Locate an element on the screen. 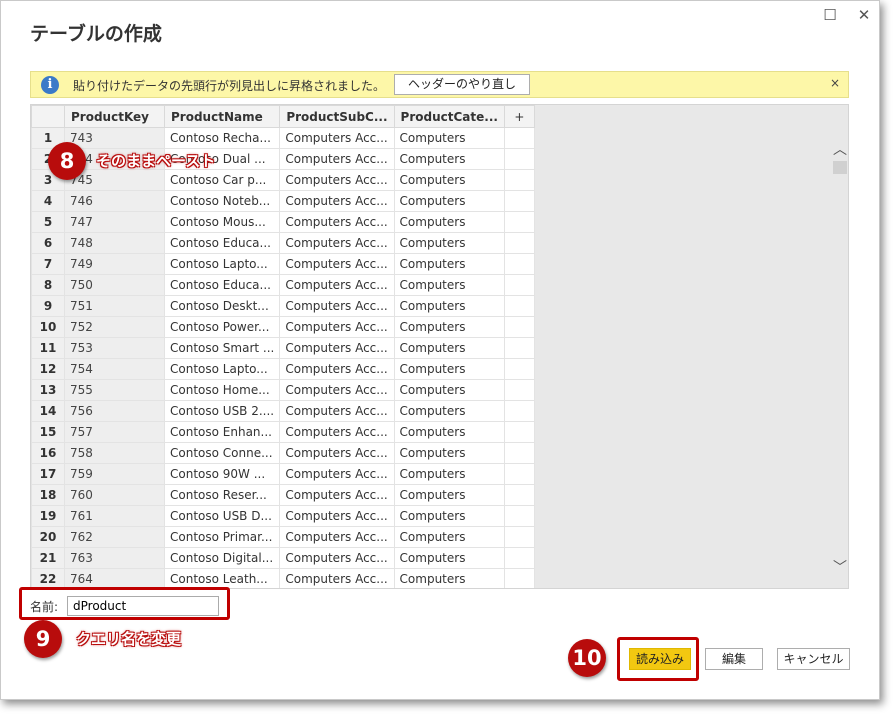 The image size is (894, 714). row-number: 18 is located at coordinates (48, 495).